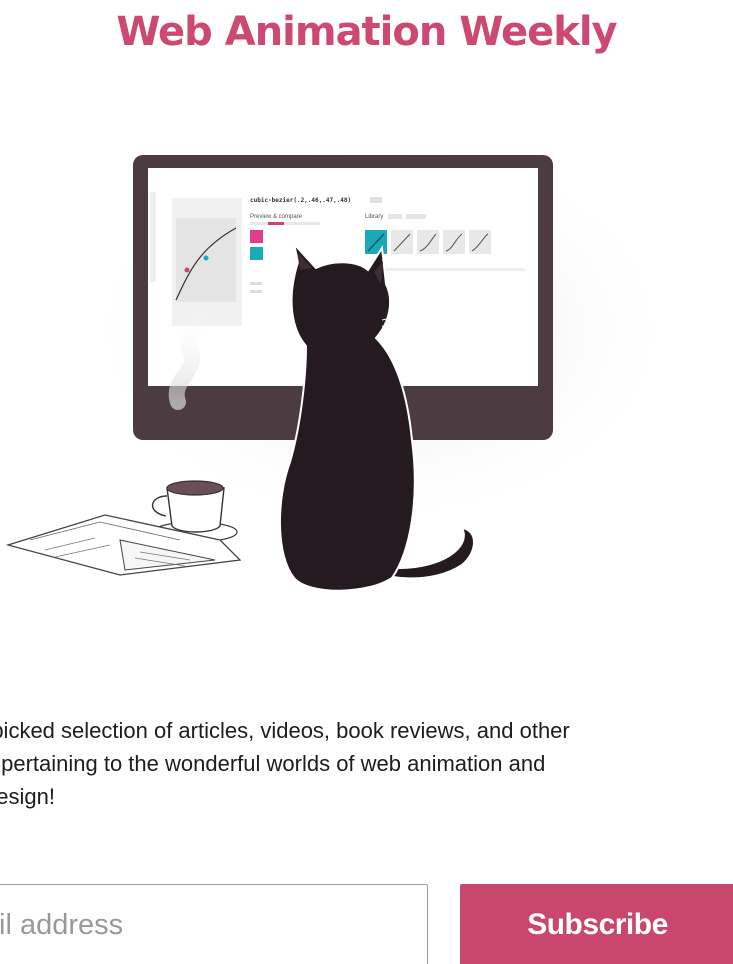 Image resolution: width=733 pixels, height=964 pixels. Describe the element at coordinates (300, 200) in the screenshot. I see `screen-code-text: cubic-bezier(.2,.46,.47,.48)` at that location.